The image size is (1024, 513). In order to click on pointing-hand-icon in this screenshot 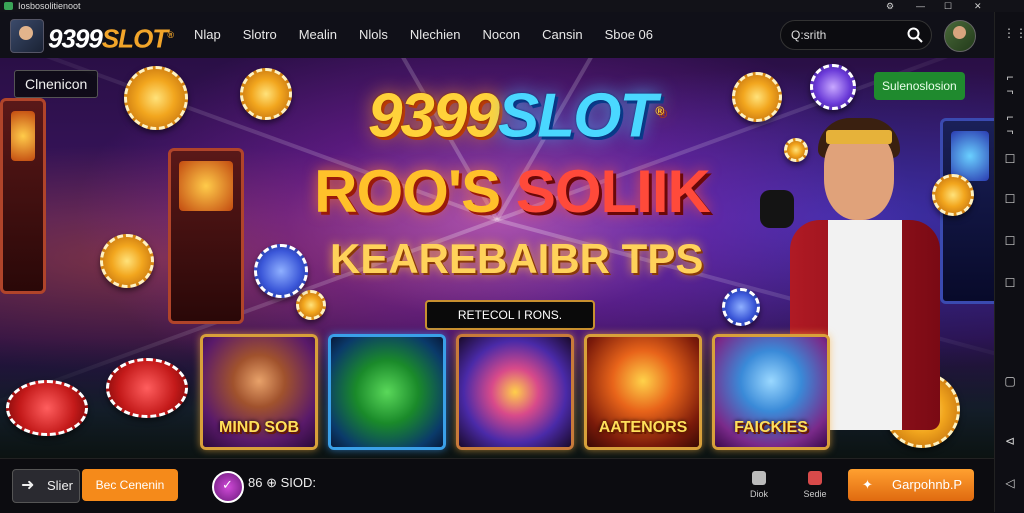, I will do `click(777, 209)`.